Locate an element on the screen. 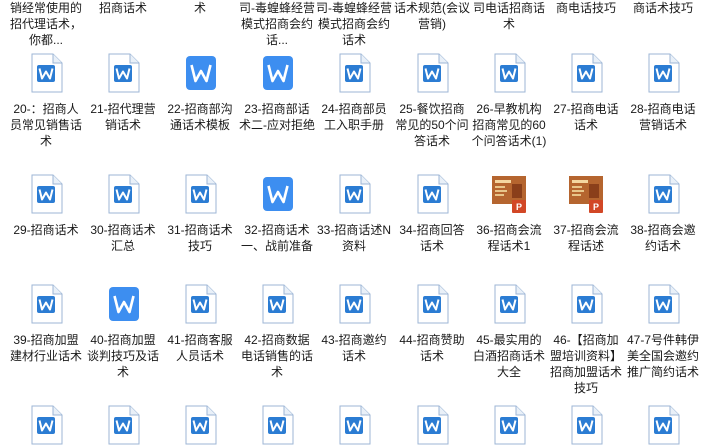  file-name-label: 34-招商回答话术 is located at coordinates (432, 238).